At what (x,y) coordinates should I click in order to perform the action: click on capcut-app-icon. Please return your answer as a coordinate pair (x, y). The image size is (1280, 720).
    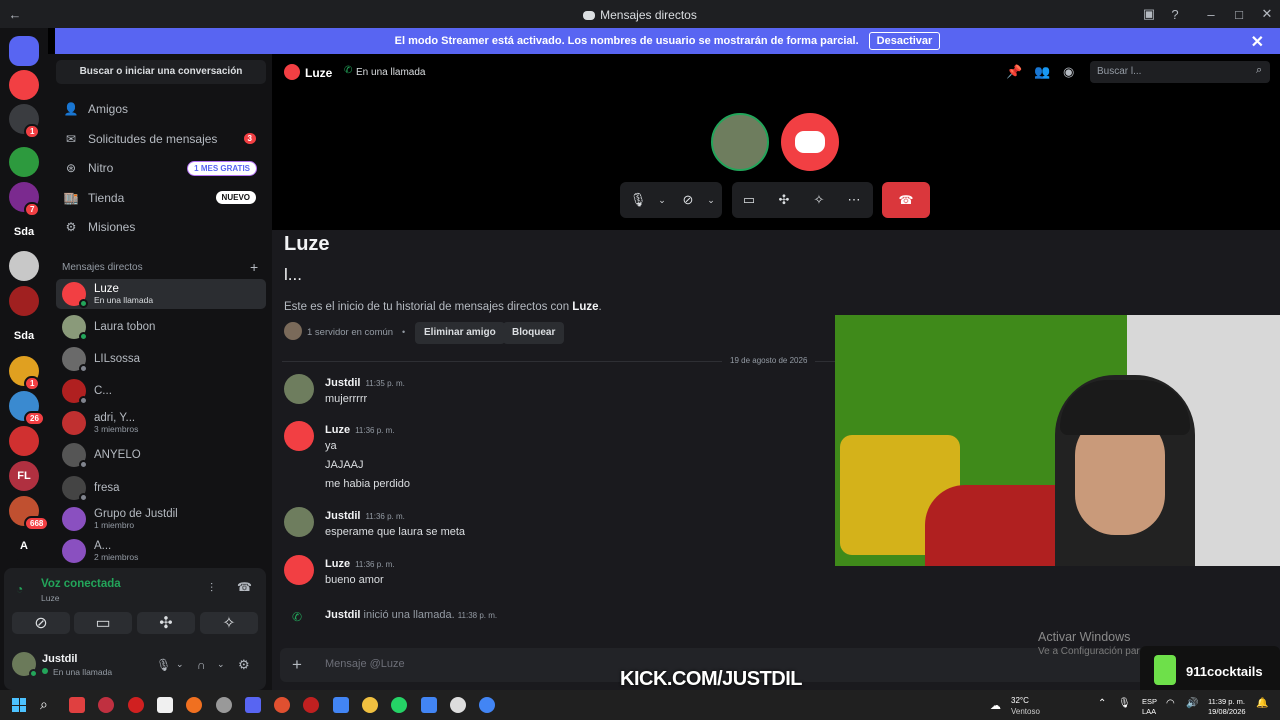
    Looking at the image, I should click on (457, 705).